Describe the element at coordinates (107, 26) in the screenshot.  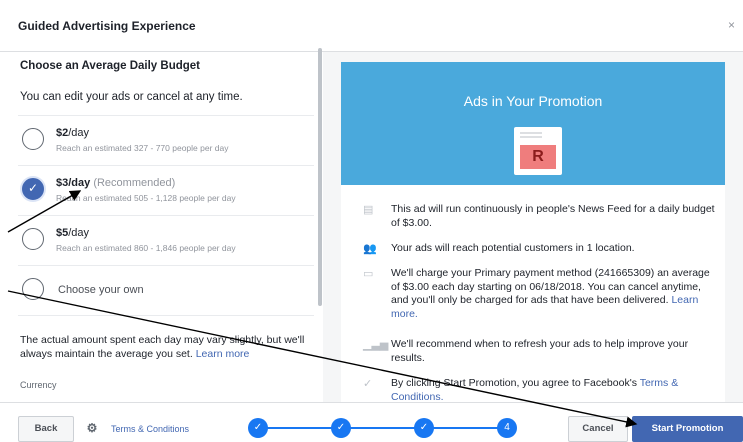
I see `dialog-title: Guided Advertising Experience` at that location.